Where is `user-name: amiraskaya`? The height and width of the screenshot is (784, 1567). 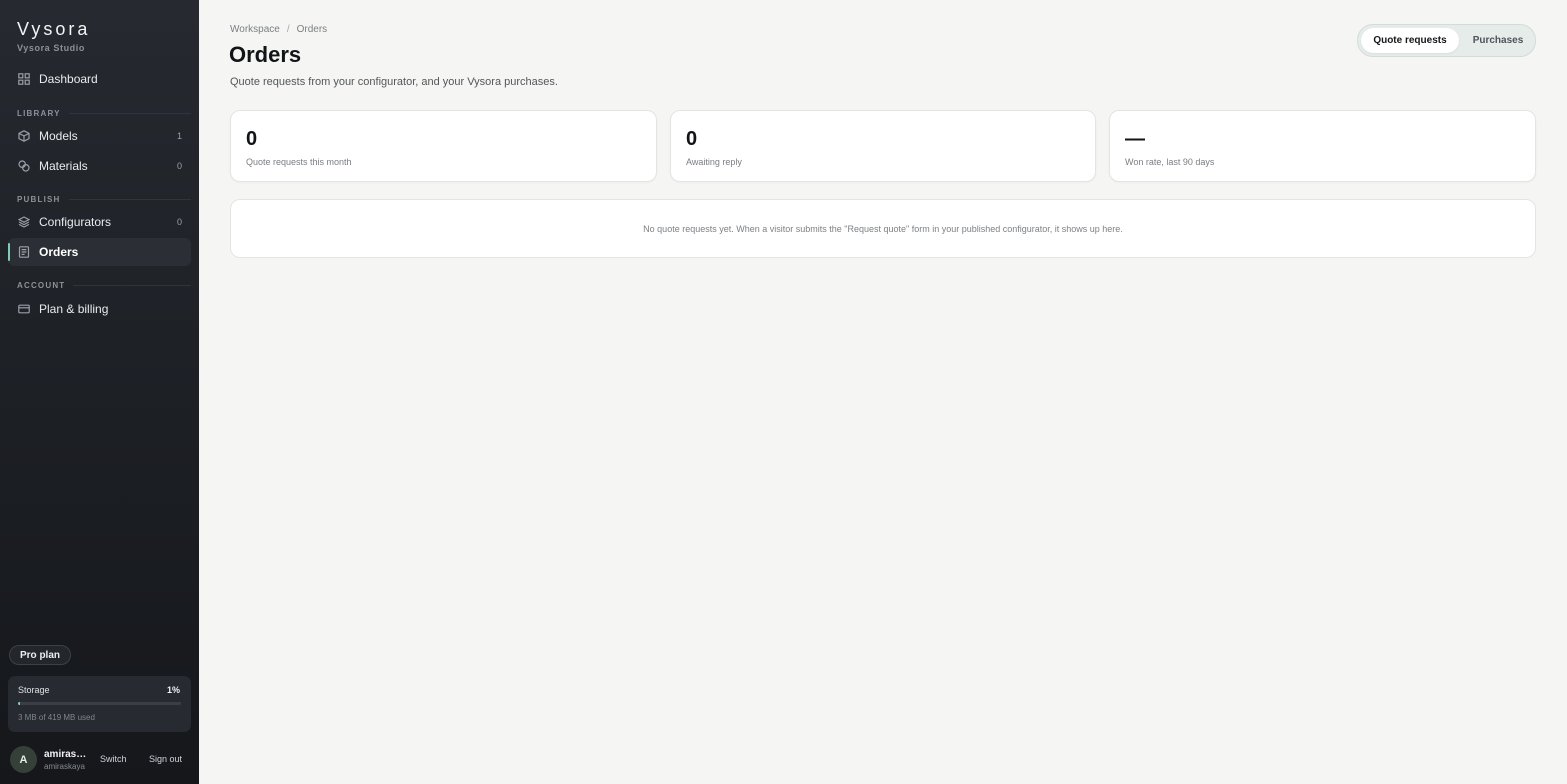
user-name: amiraskaya is located at coordinates (66, 754).